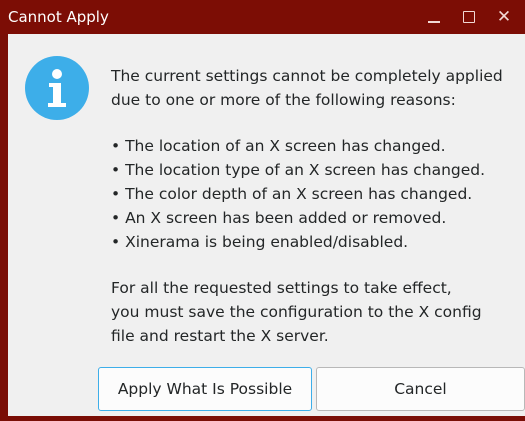 Image resolution: width=525 pixels, height=421 pixels. I want to click on apply-what-is-possible-button: Apply What Is Possible, so click(205, 389).